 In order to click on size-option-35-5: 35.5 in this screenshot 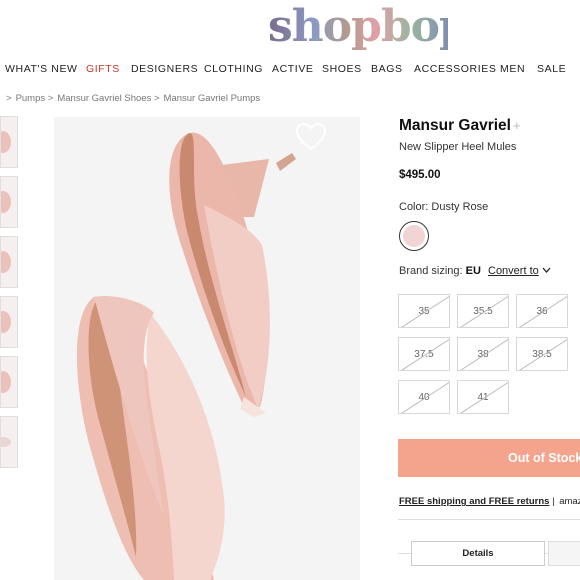, I will do `click(483, 311)`.